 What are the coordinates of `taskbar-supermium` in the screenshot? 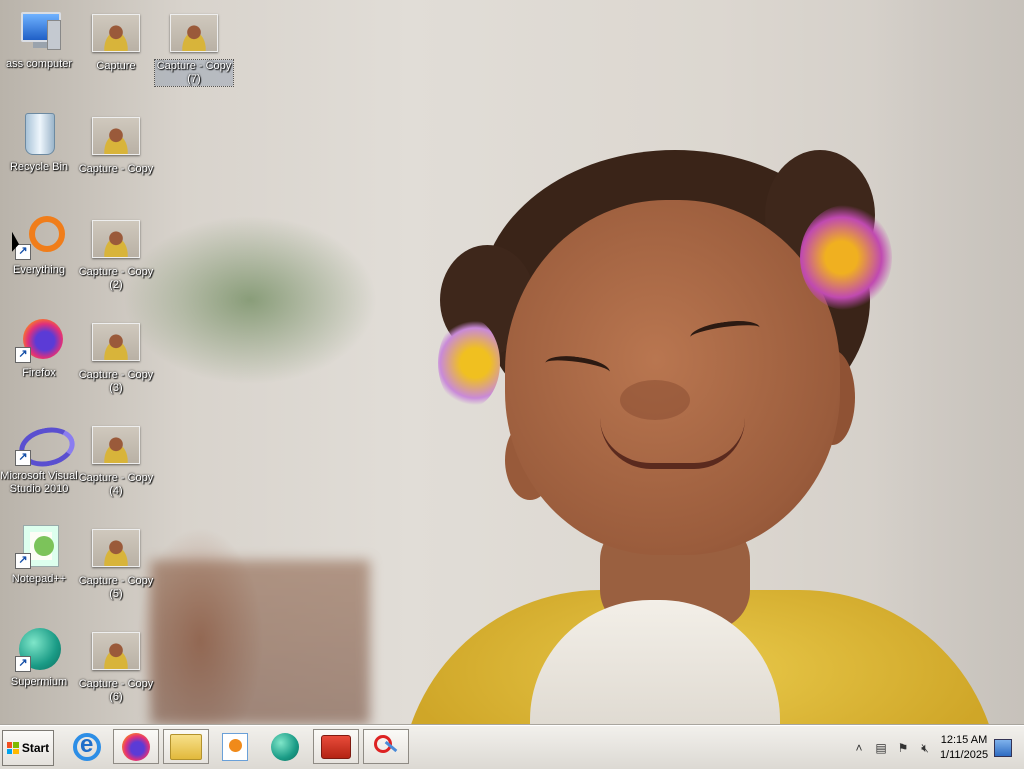 It's located at (285, 746).